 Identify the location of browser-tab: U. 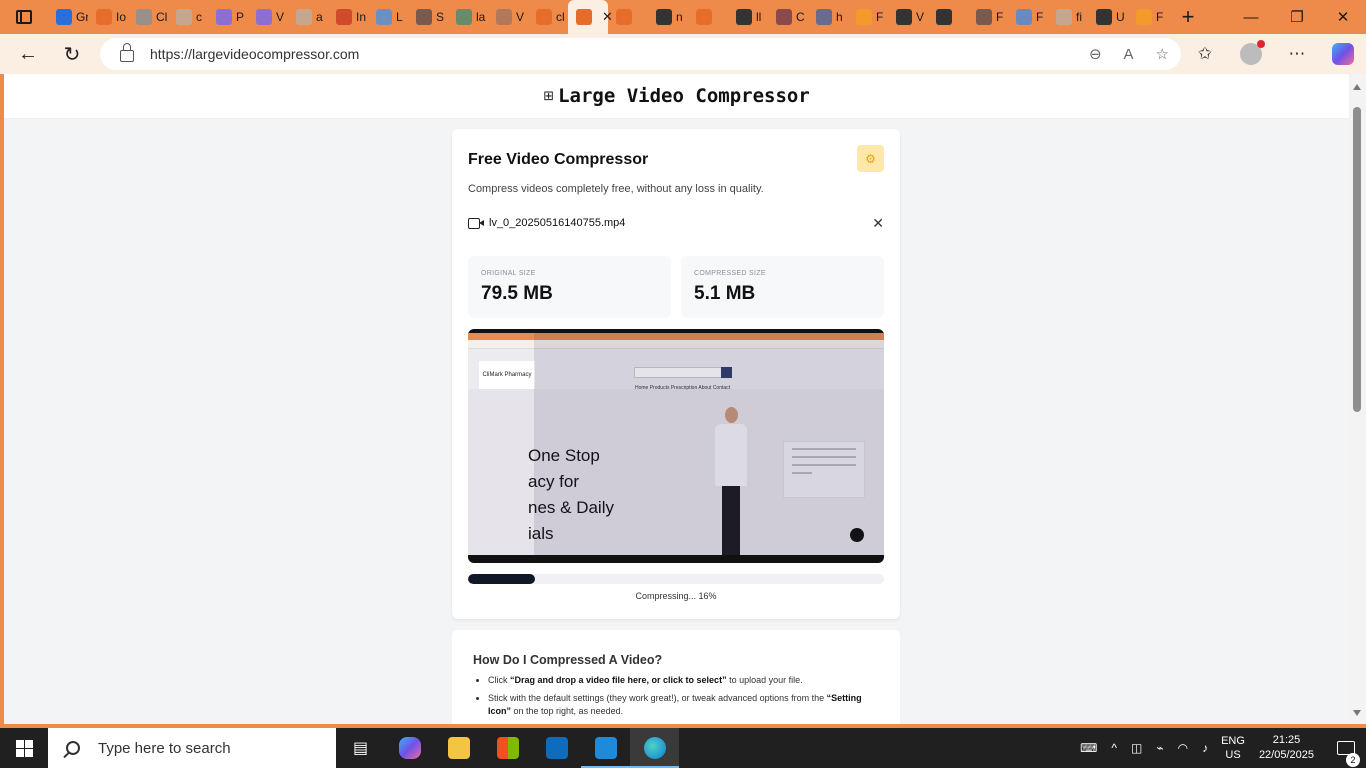
(1108, 17).